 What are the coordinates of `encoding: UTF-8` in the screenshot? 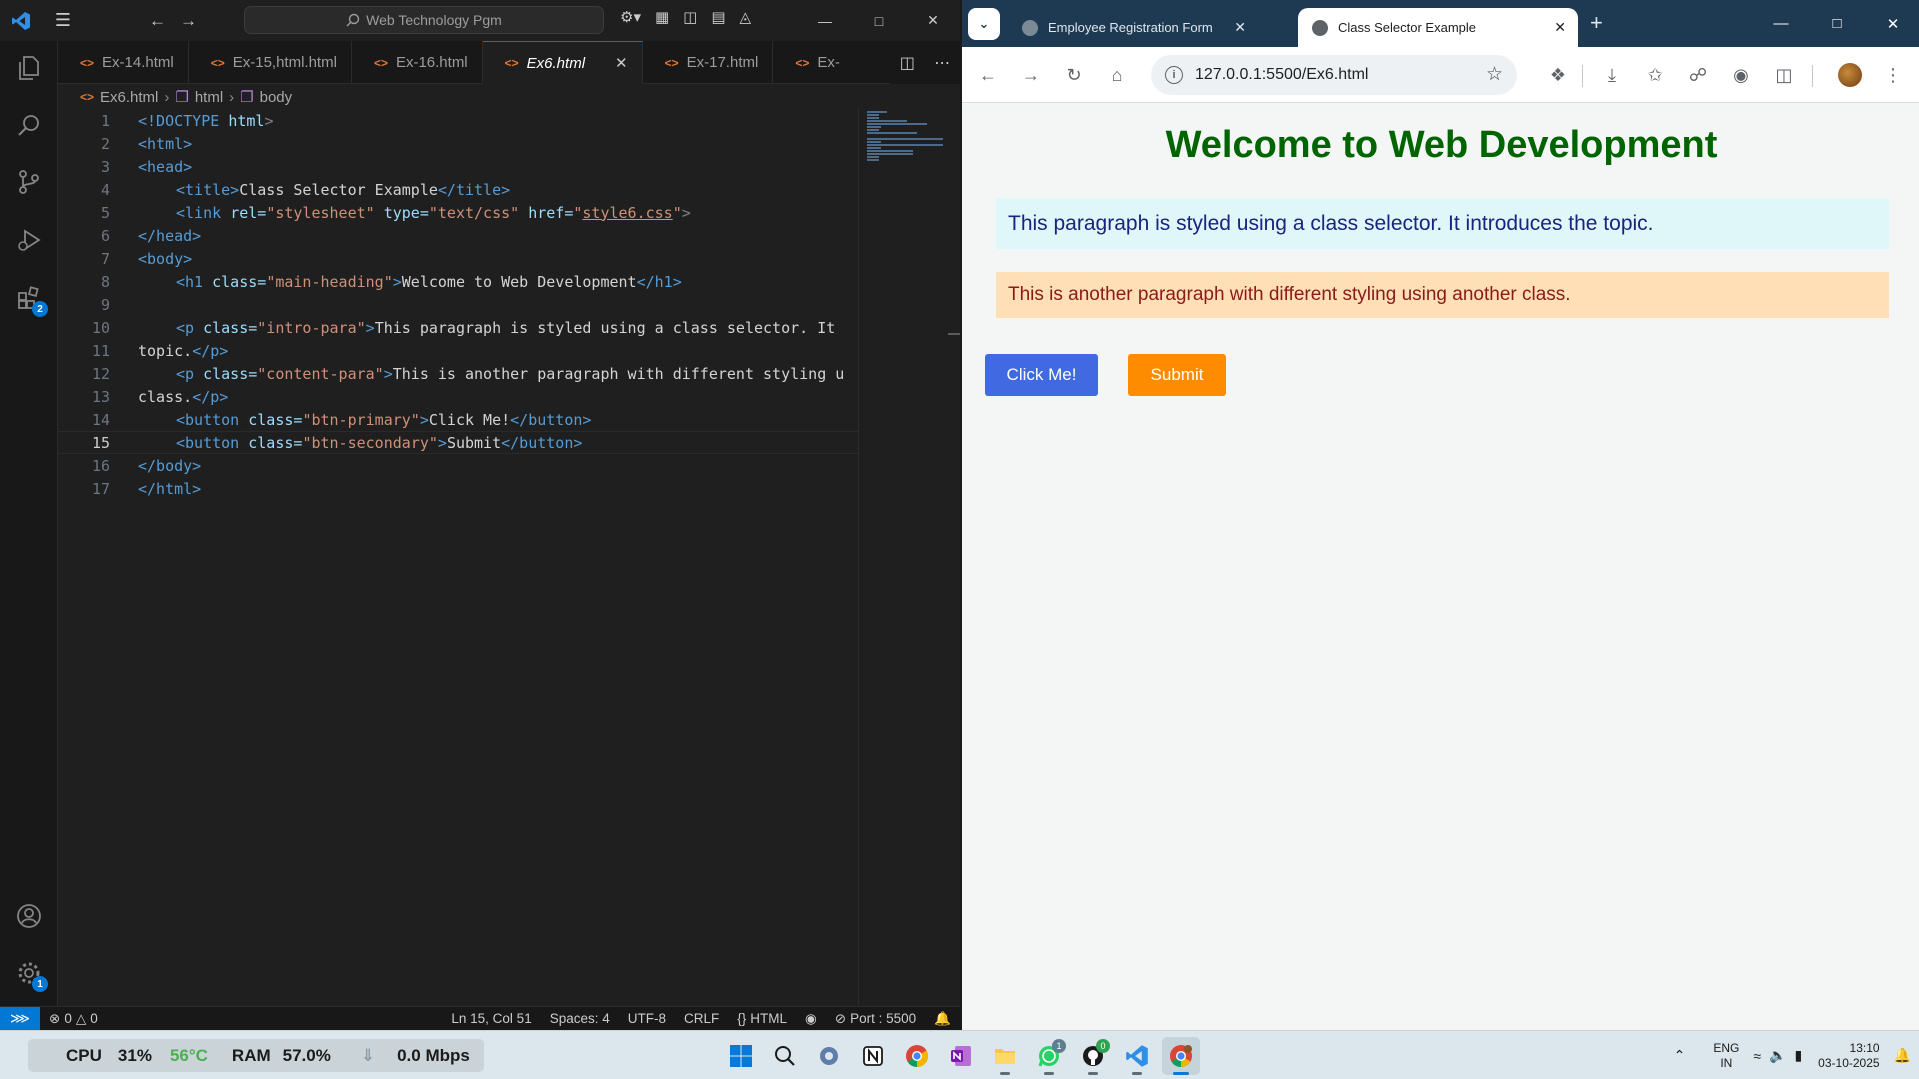 It's located at (647, 1018).